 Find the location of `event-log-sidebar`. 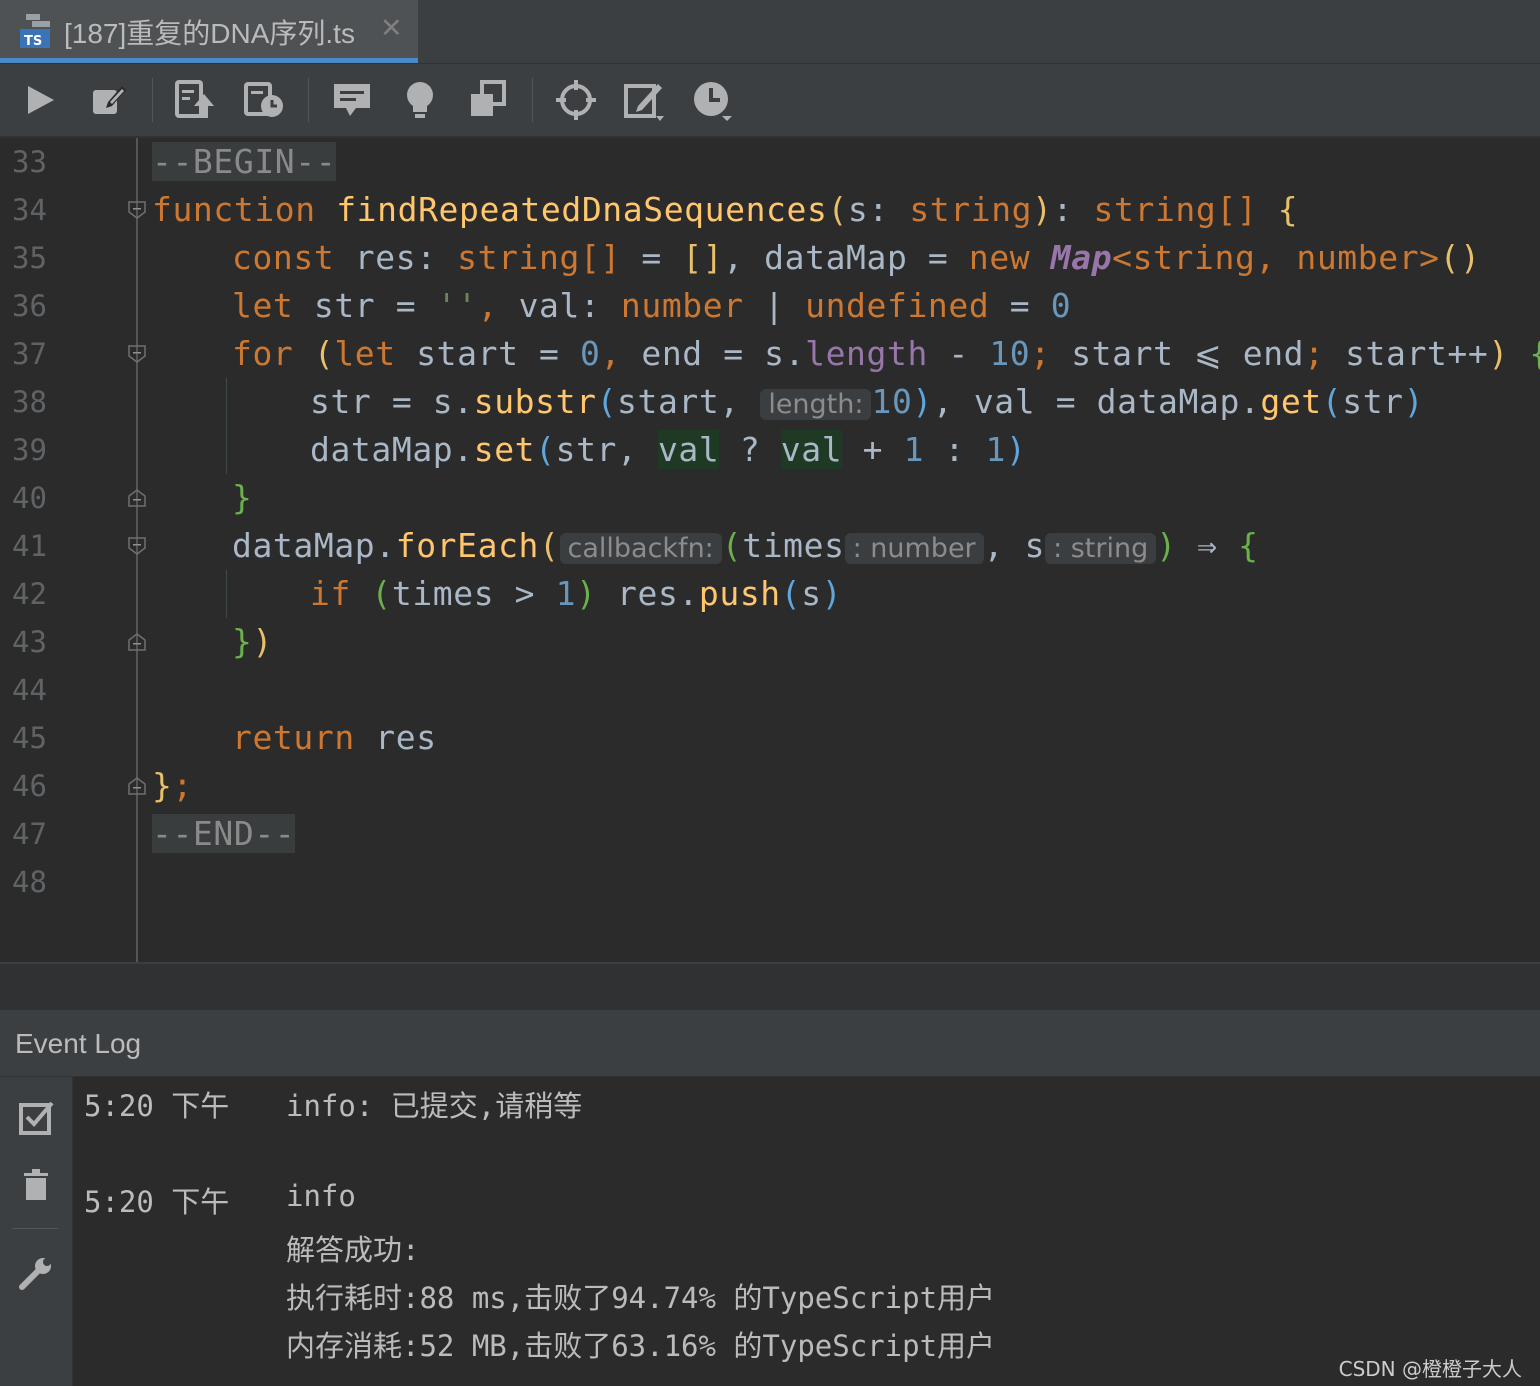

event-log-sidebar is located at coordinates (36, 1231).